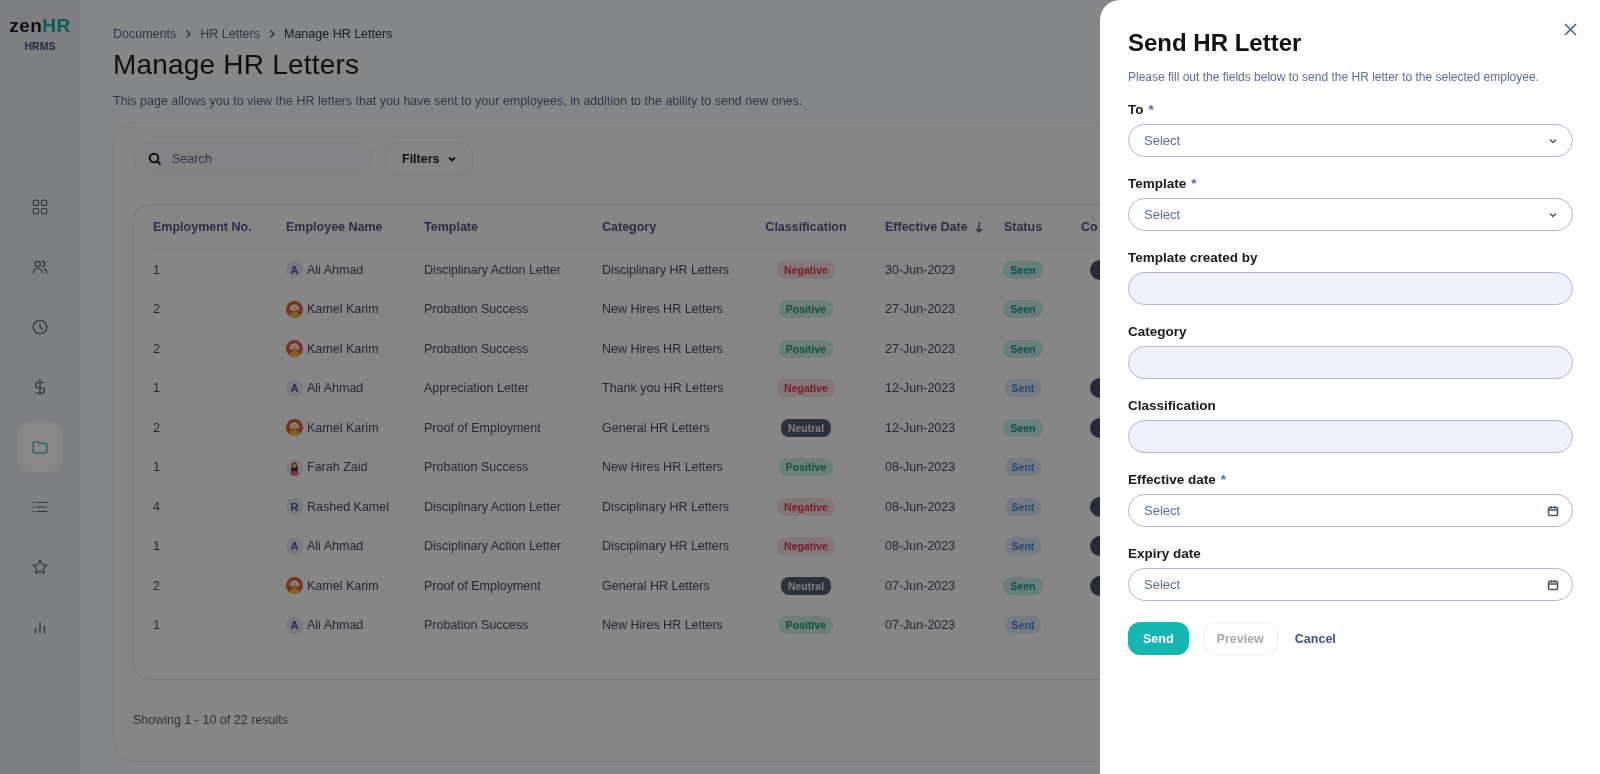 The image size is (1600, 774). What do you see at coordinates (230, 34) in the screenshot?
I see `breadcrumb-link: HR Letters` at bounding box center [230, 34].